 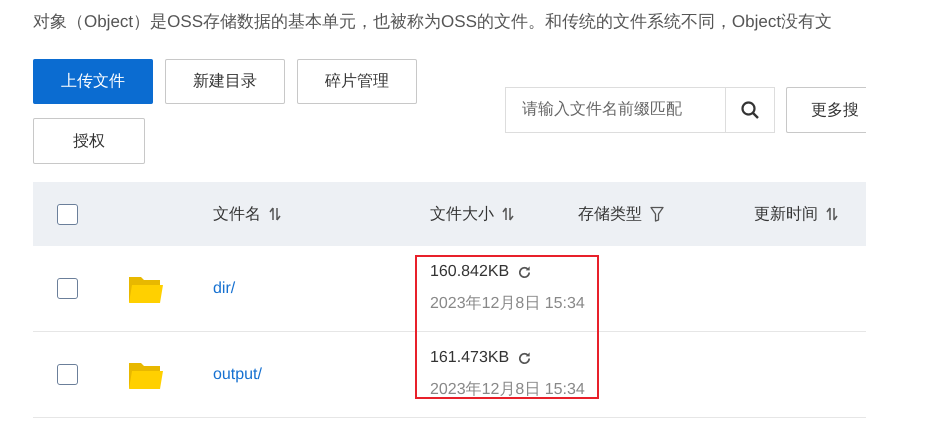 I want to click on more-search-button: 更多搜, so click(x=826, y=110).